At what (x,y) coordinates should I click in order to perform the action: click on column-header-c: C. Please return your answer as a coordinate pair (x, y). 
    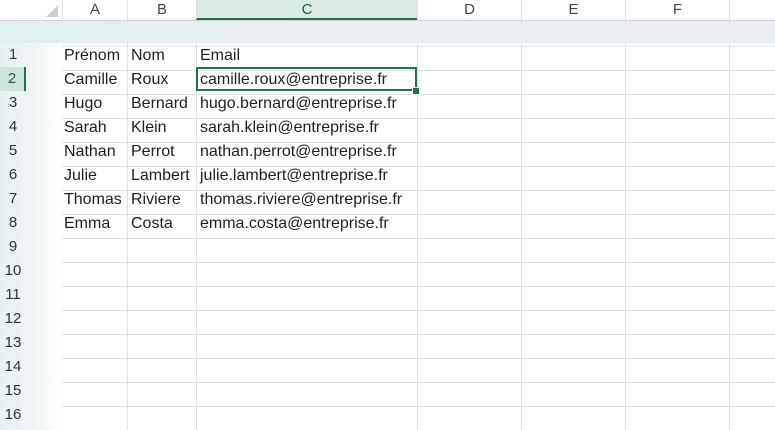
    Looking at the image, I should click on (306, 10).